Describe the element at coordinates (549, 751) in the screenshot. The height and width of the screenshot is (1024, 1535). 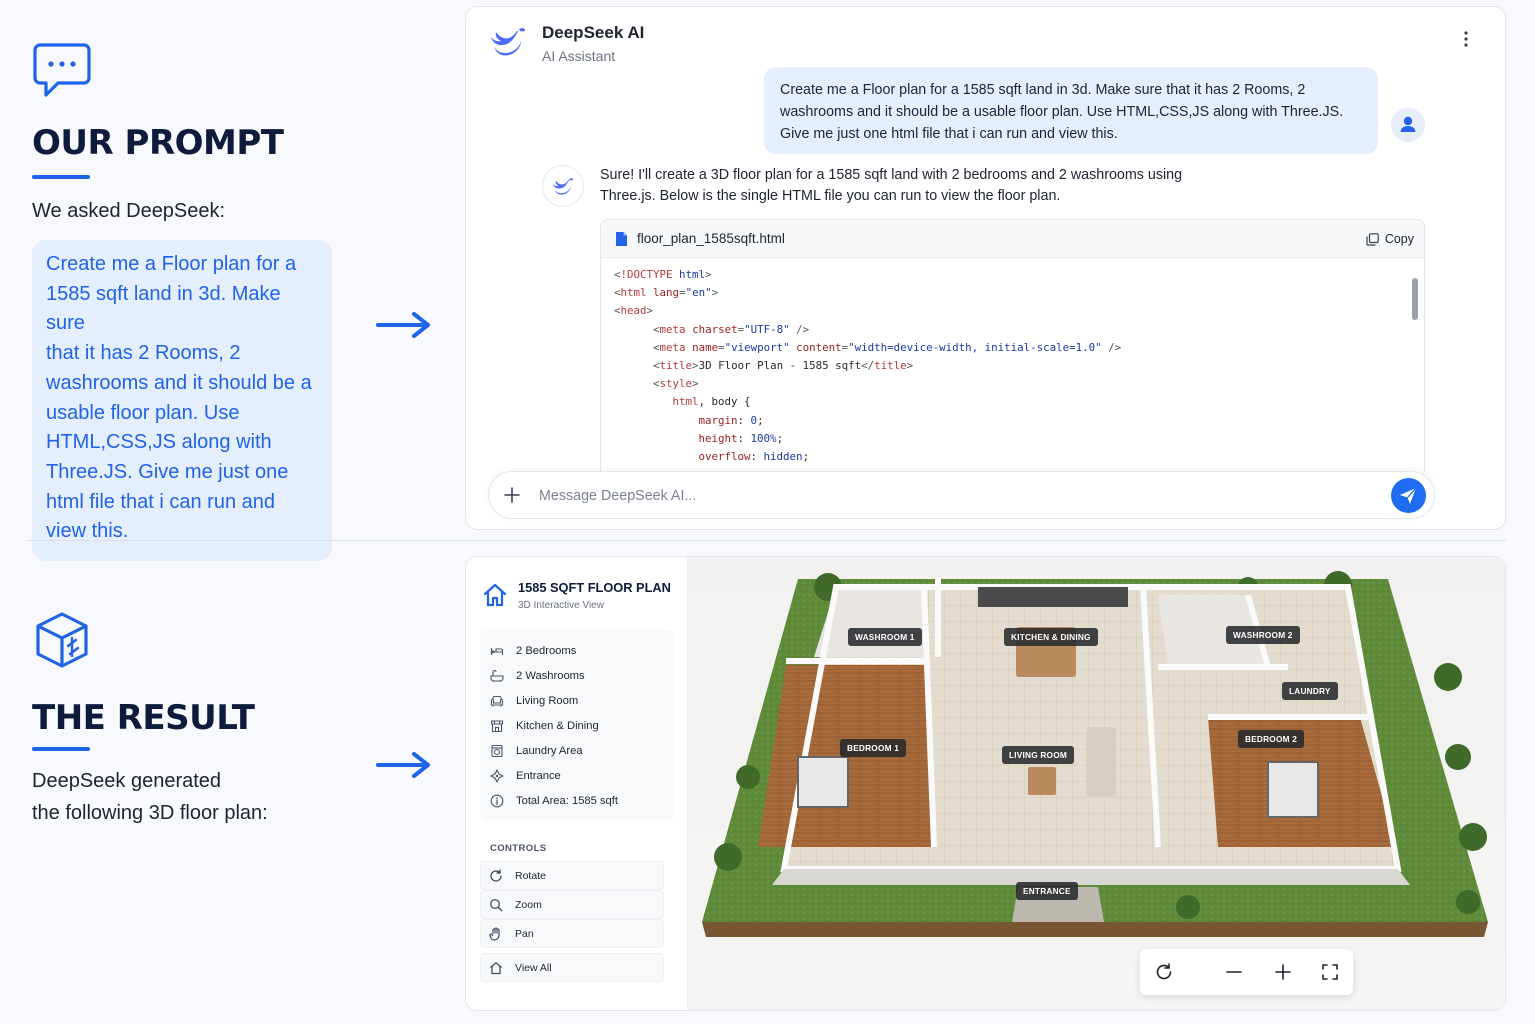
I see `feature-label: Laundry Area` at that location.